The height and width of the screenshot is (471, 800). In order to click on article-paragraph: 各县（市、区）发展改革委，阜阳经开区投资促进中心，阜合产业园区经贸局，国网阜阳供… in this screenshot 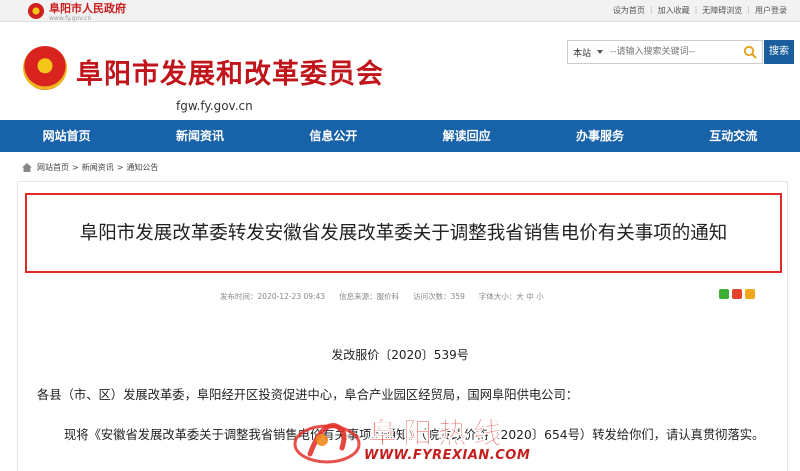, I will do `click(308, 395)`.